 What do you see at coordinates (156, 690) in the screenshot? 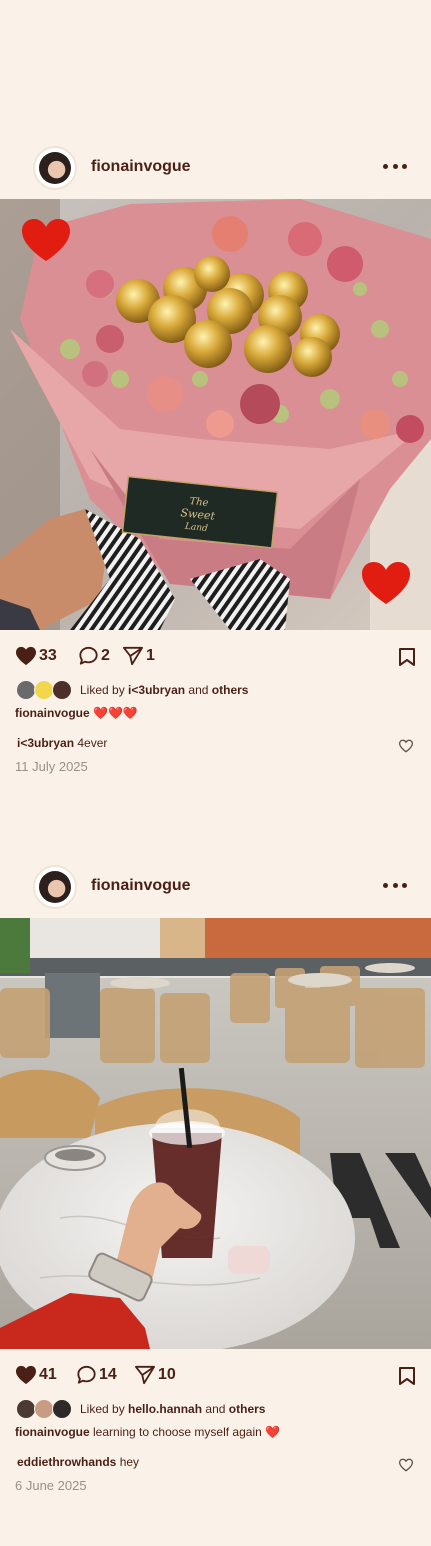
I see `liked-by-user: i<3ubryan` at bounding box center [156, 690].